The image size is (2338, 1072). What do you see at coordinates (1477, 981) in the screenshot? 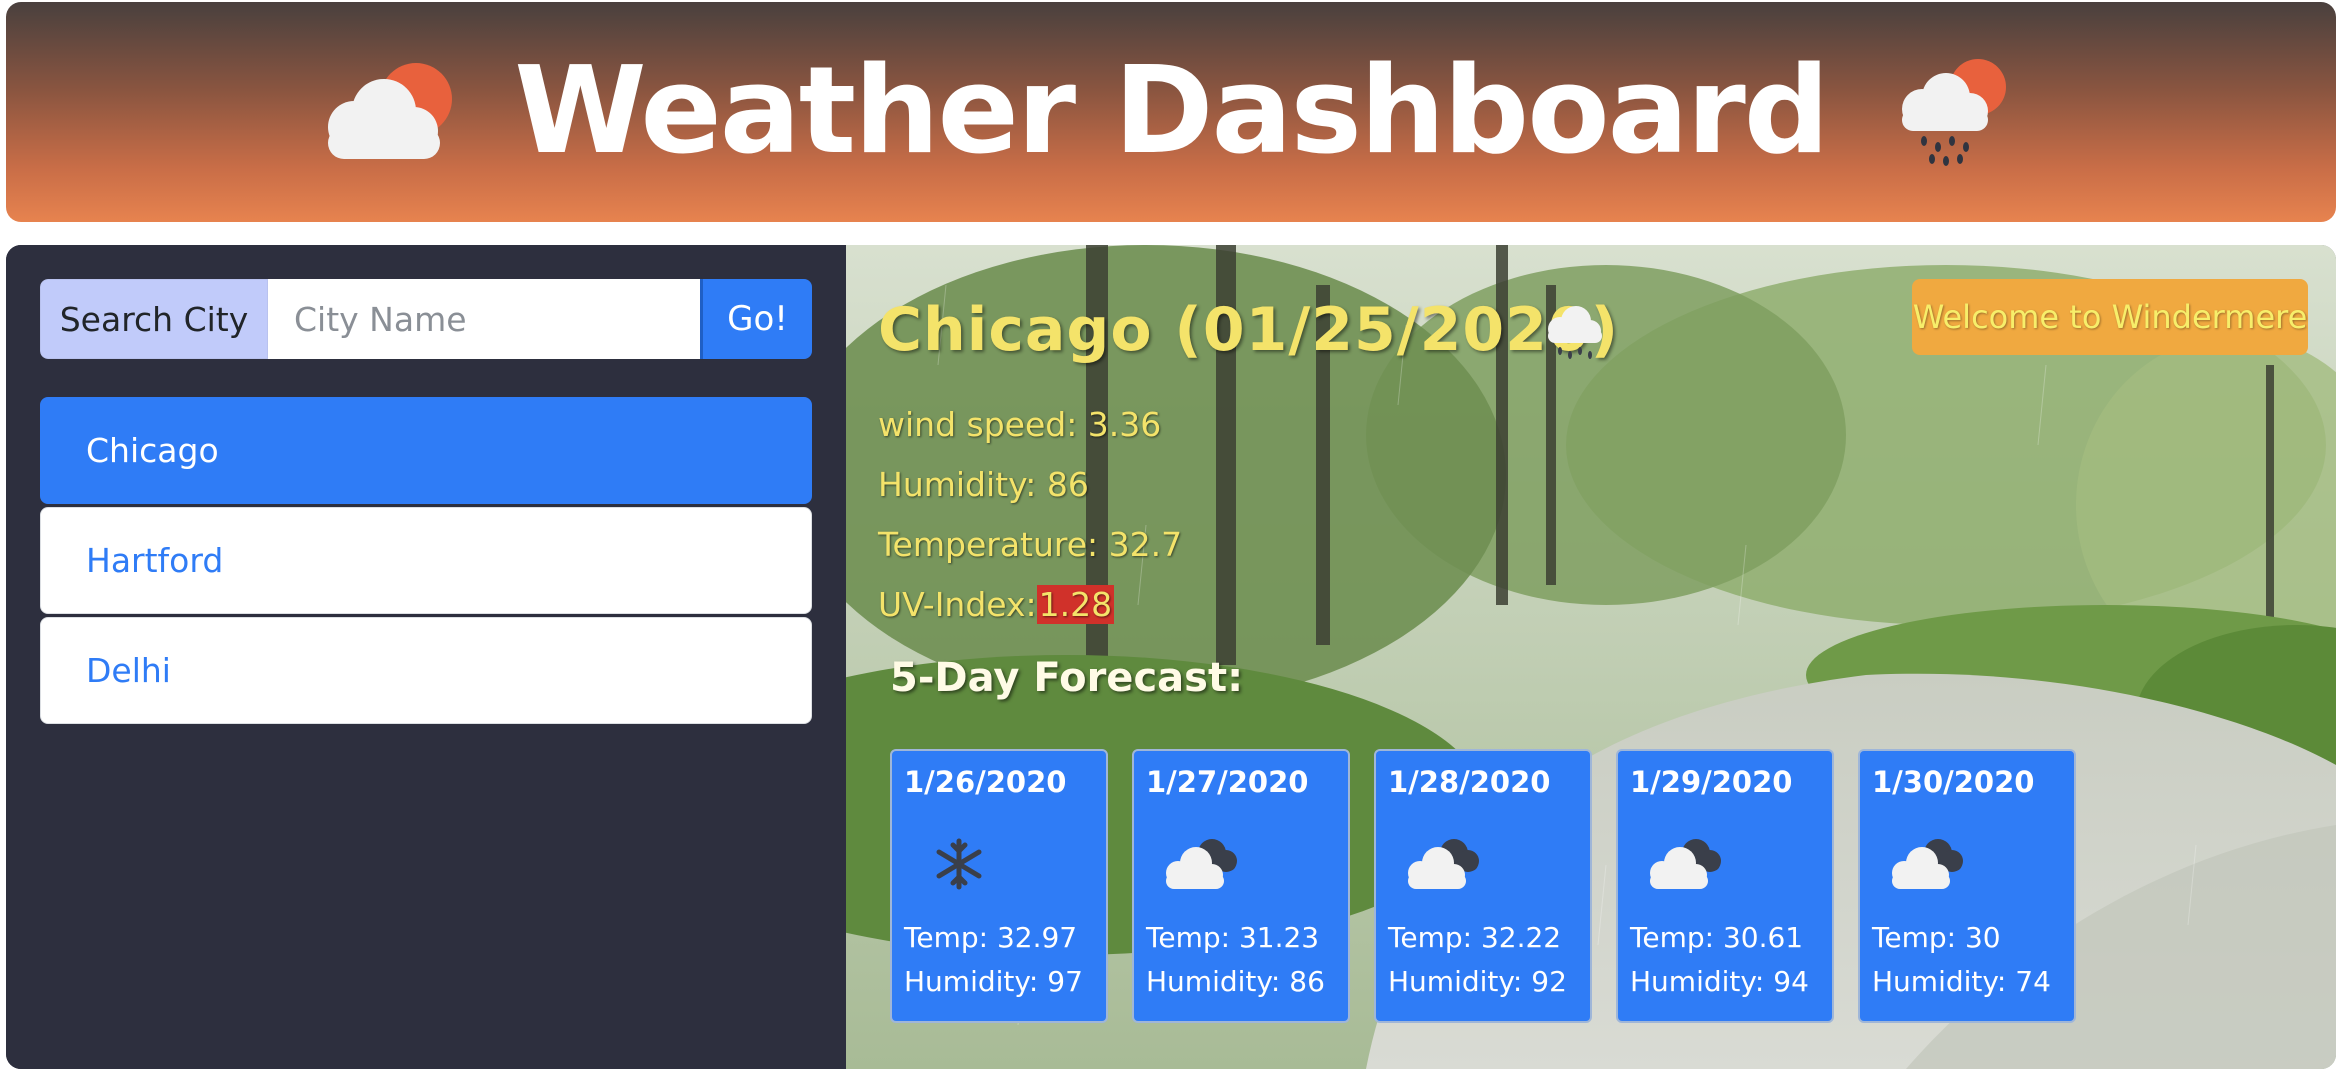
I see `forecast-humidity: Humidity: 92` at bounding box center [1477, 981].